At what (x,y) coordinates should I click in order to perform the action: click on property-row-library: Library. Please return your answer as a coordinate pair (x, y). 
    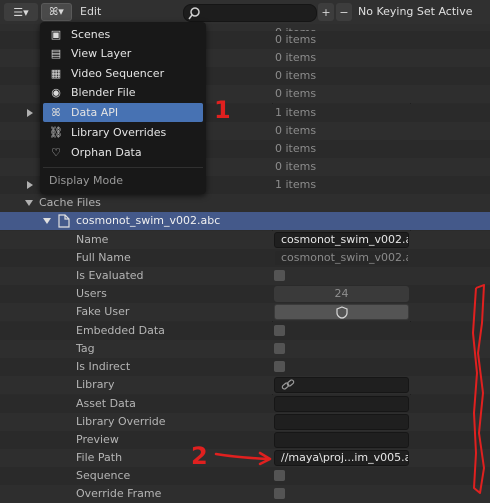
    Looking at the image, I should click on (245, 385).